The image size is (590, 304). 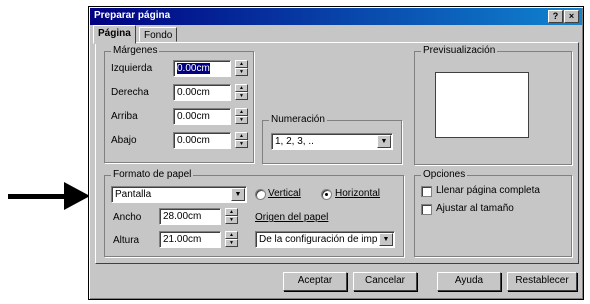 What do you see at coordinates (77, 196) in the screenshot?
I see `pointer-arrow-icon` at bounding box center [77, 196].